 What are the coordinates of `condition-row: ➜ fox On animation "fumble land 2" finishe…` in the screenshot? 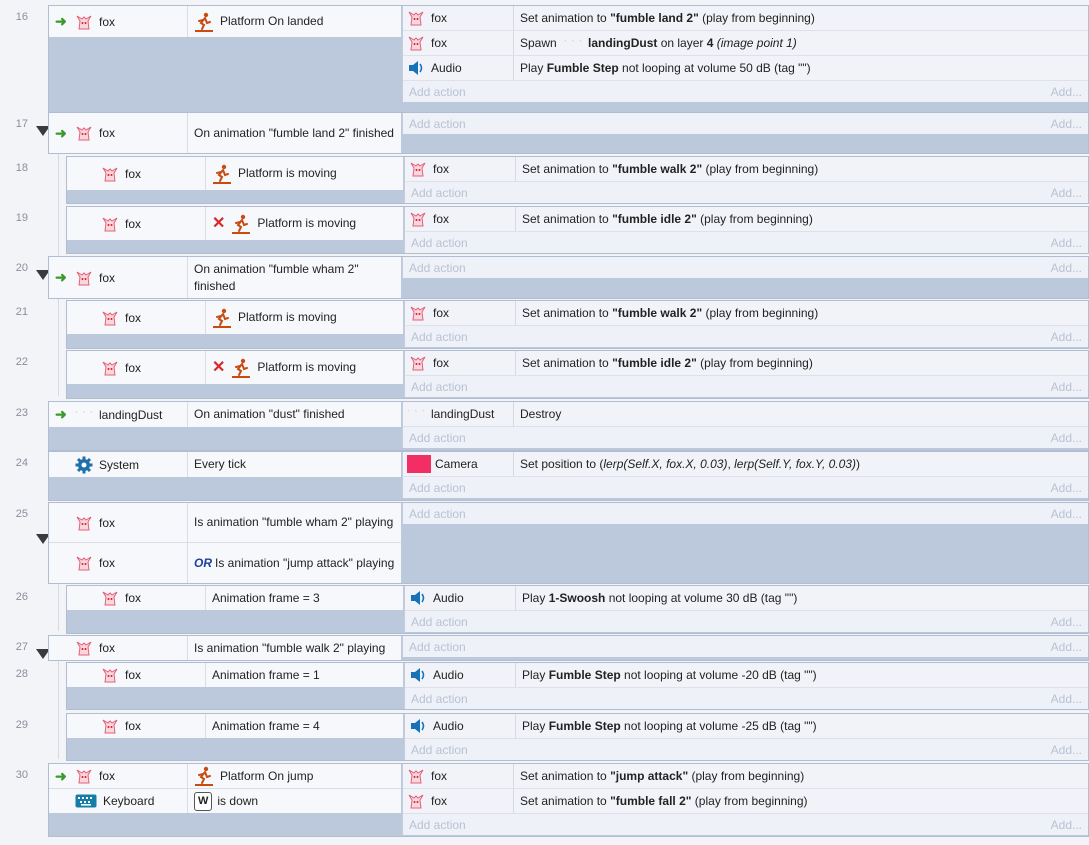 It's located at (225, 133).